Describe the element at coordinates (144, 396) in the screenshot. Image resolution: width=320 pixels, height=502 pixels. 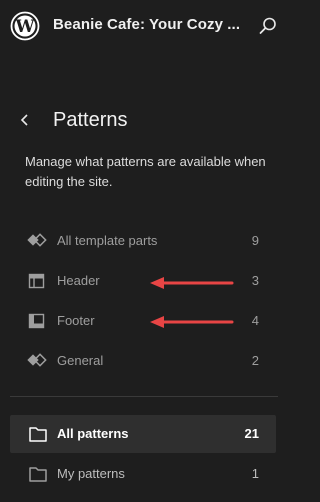
I see `divider` at that location.